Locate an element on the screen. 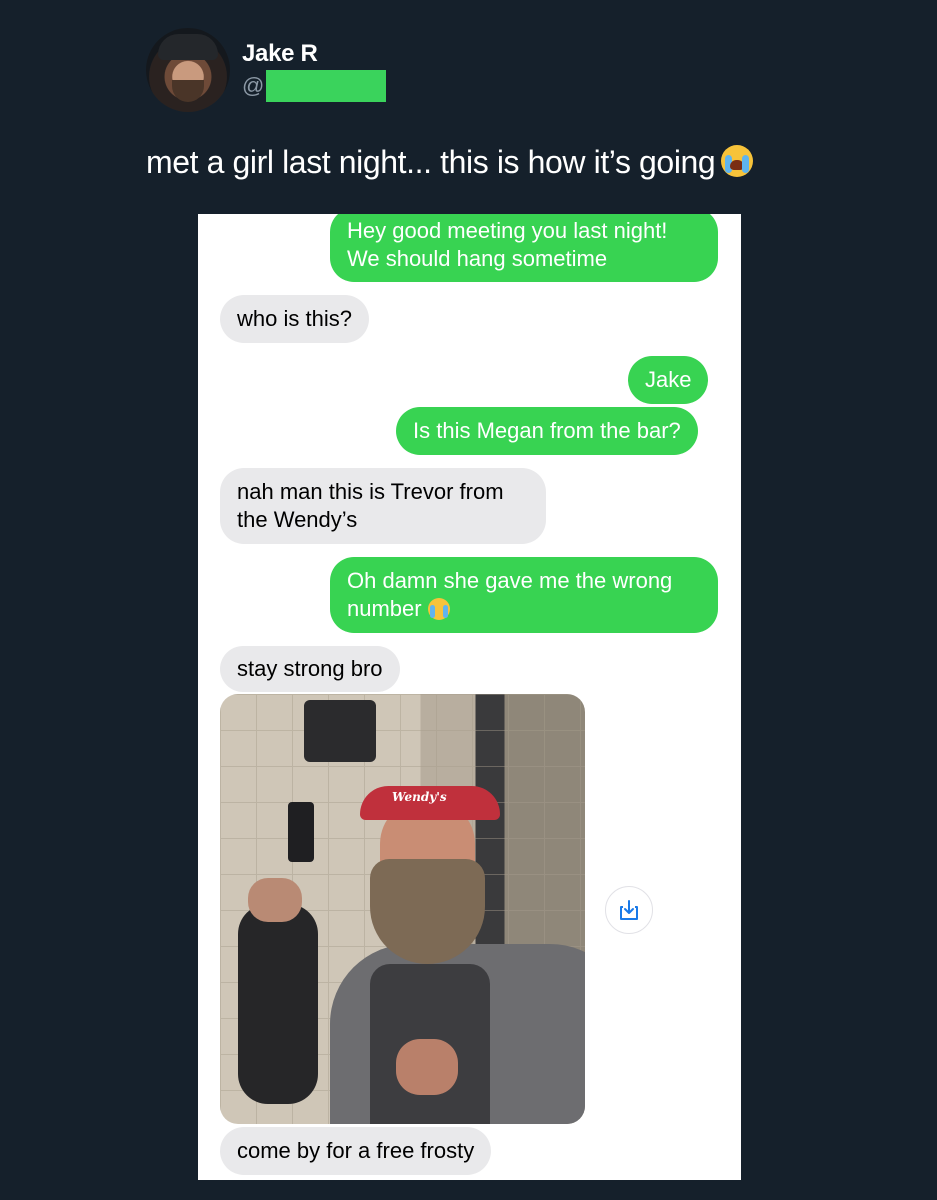 Image resolution: width=937 pixels, height=1200 pixels. wall-phone is located at coordinates (301, 832).